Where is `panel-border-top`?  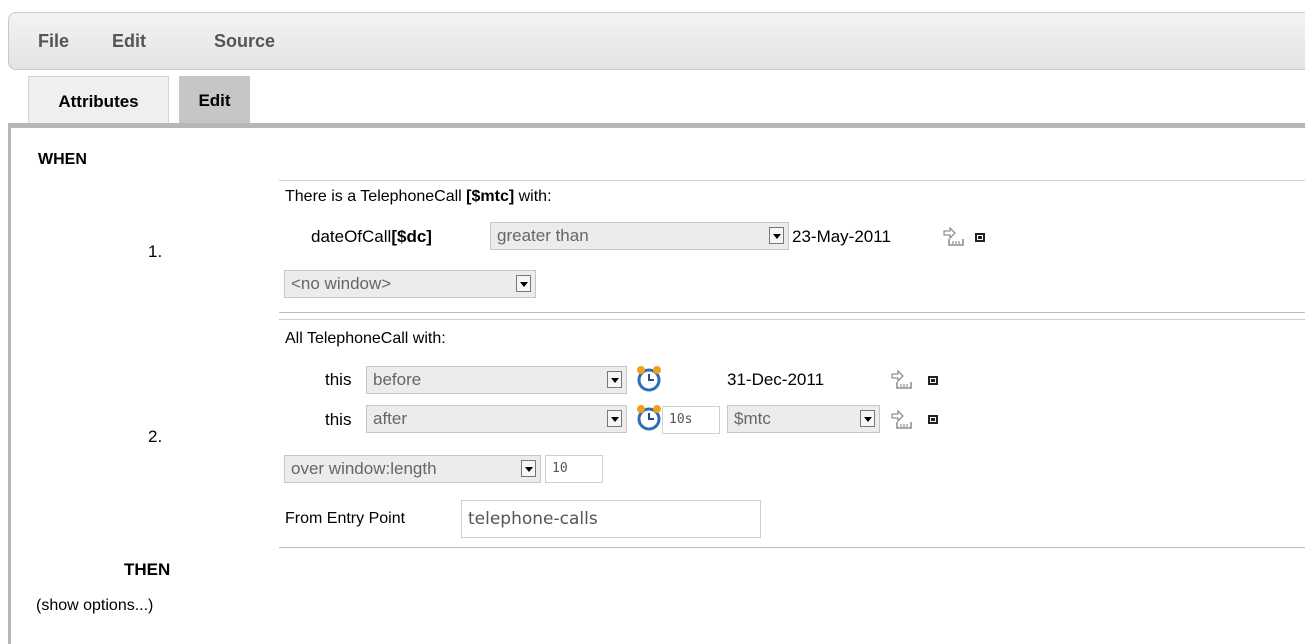
panel-border-top is located at coordinates (656, 125).